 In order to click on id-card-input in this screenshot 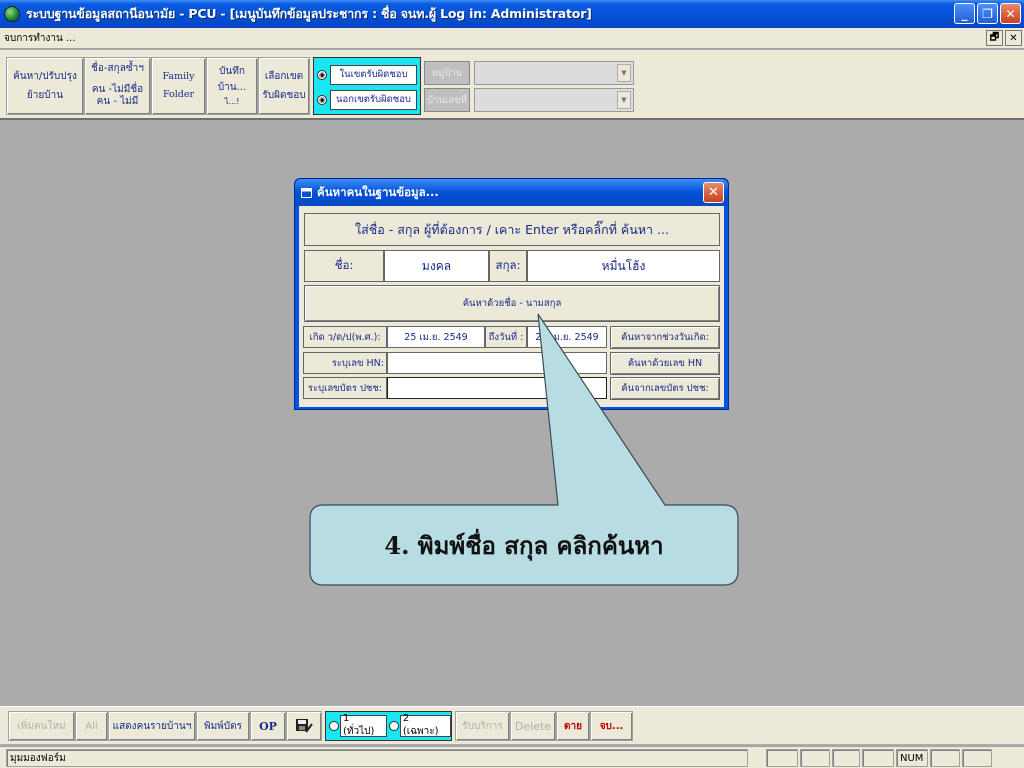, I will do `click(497, 388)`.